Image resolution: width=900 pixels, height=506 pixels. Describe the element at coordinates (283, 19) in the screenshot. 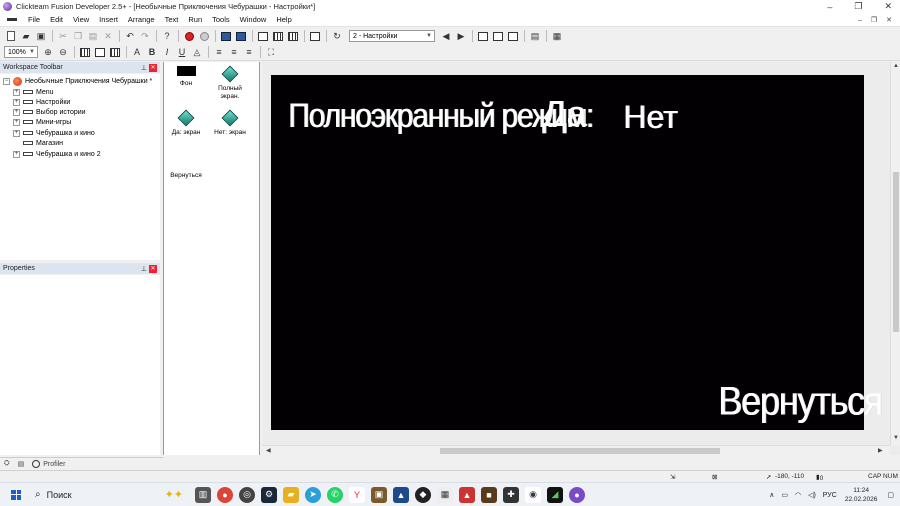

I see `menu-help: Help` at that location.